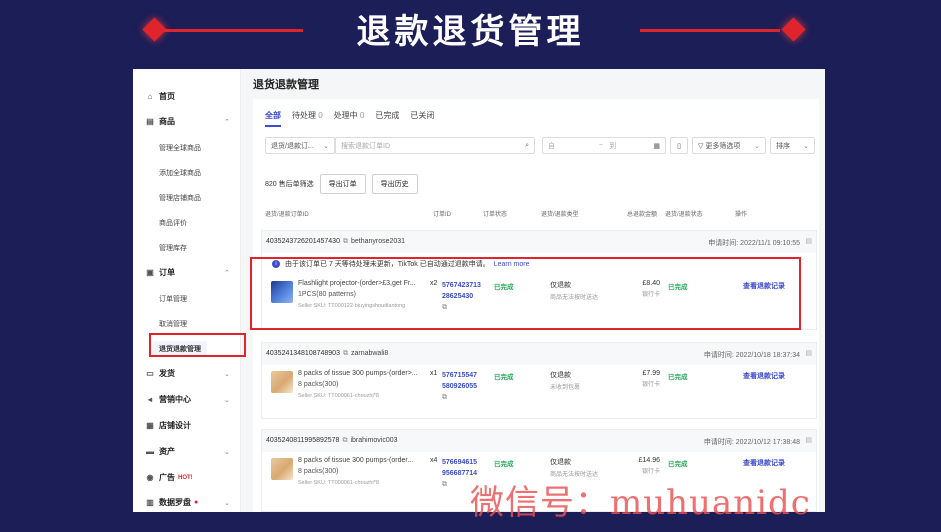 This screenshot has width=941, height=532. I want to click on more-filters-label: 更多筛选项, so click(723, 146).